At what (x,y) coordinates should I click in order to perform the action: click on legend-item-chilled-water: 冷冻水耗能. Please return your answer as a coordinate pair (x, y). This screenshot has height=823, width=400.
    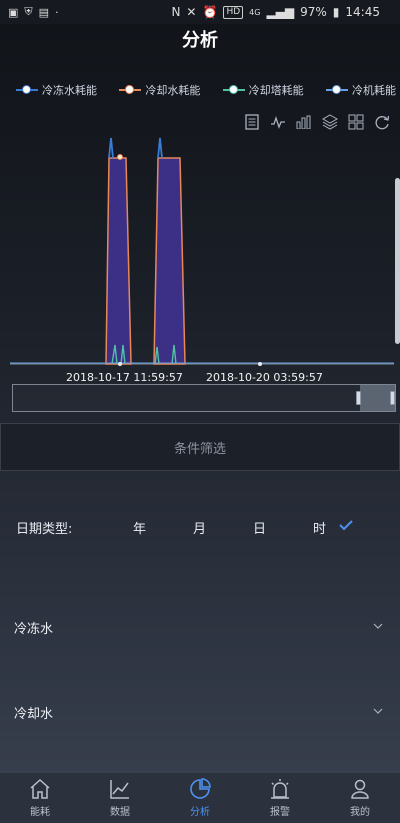
    Looking at the image, I should click on (56, 90).